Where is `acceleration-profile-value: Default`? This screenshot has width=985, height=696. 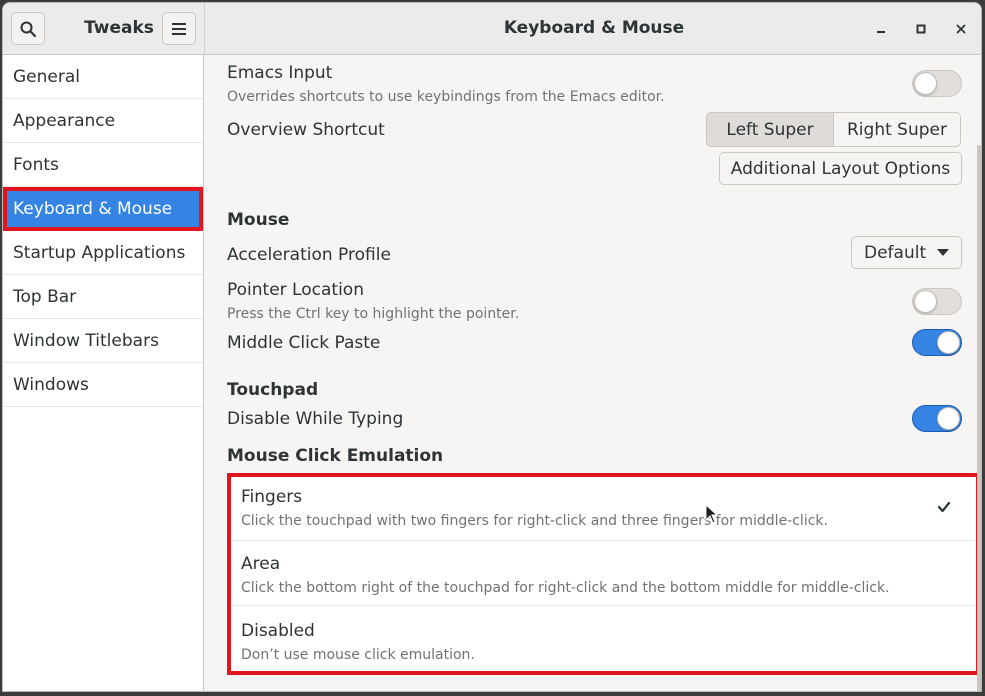 acceleration-profile-value: Default is located at coordinates (895, 252).